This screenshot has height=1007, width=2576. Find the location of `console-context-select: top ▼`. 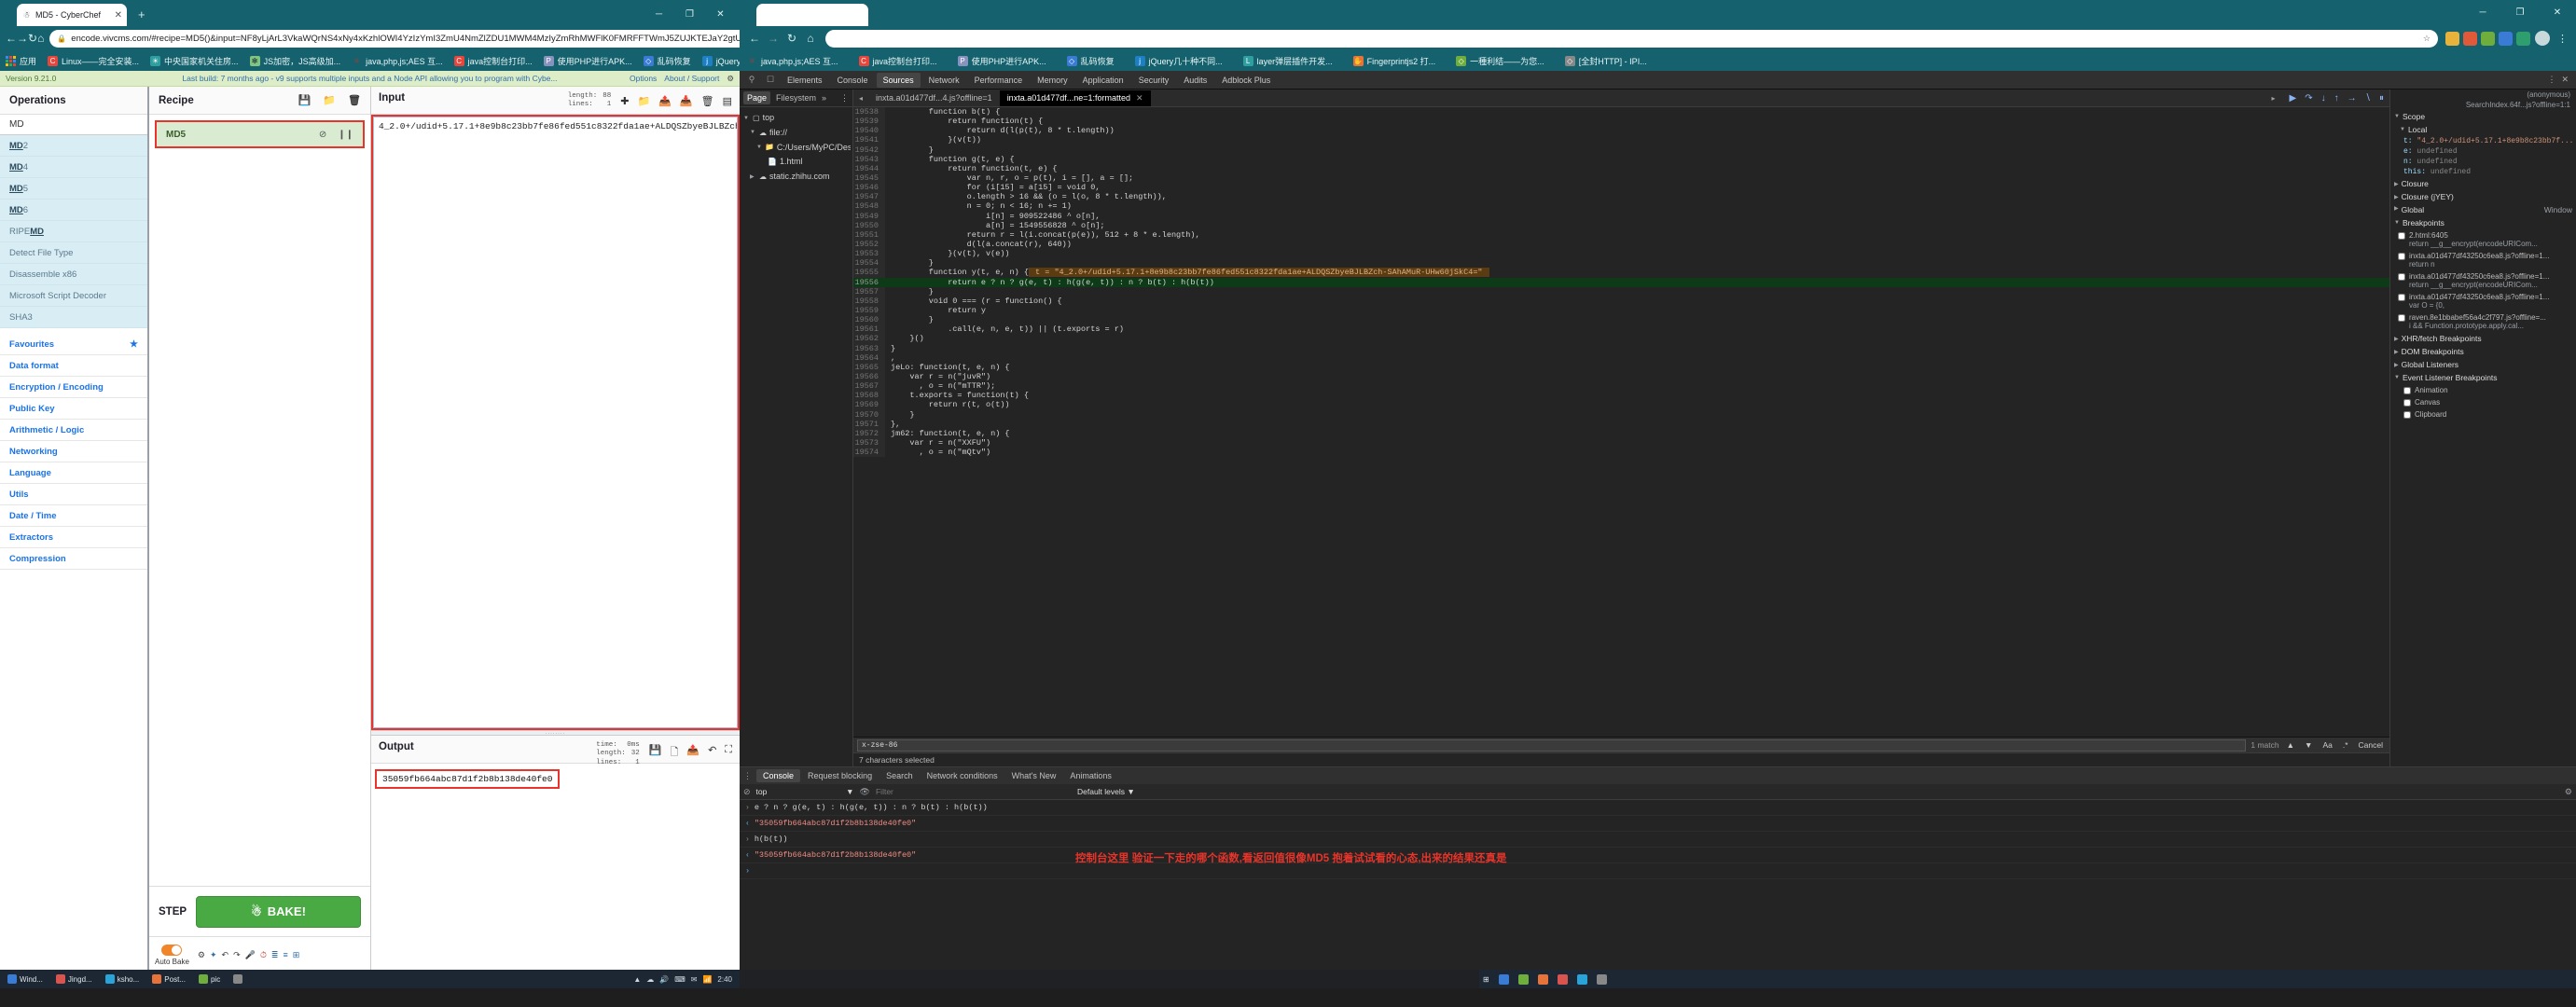

console-context-select: top ▼ is located at coordinates (805, 791).